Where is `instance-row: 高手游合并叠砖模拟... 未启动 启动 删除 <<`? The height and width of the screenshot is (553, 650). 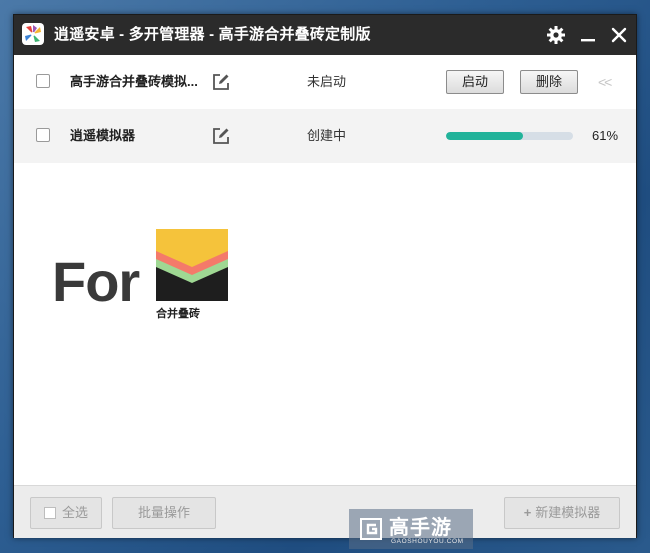
instance-row: 高手游合并叠砖模拟... 未启动 启动 删除 << is located at coordinates (325, 82).